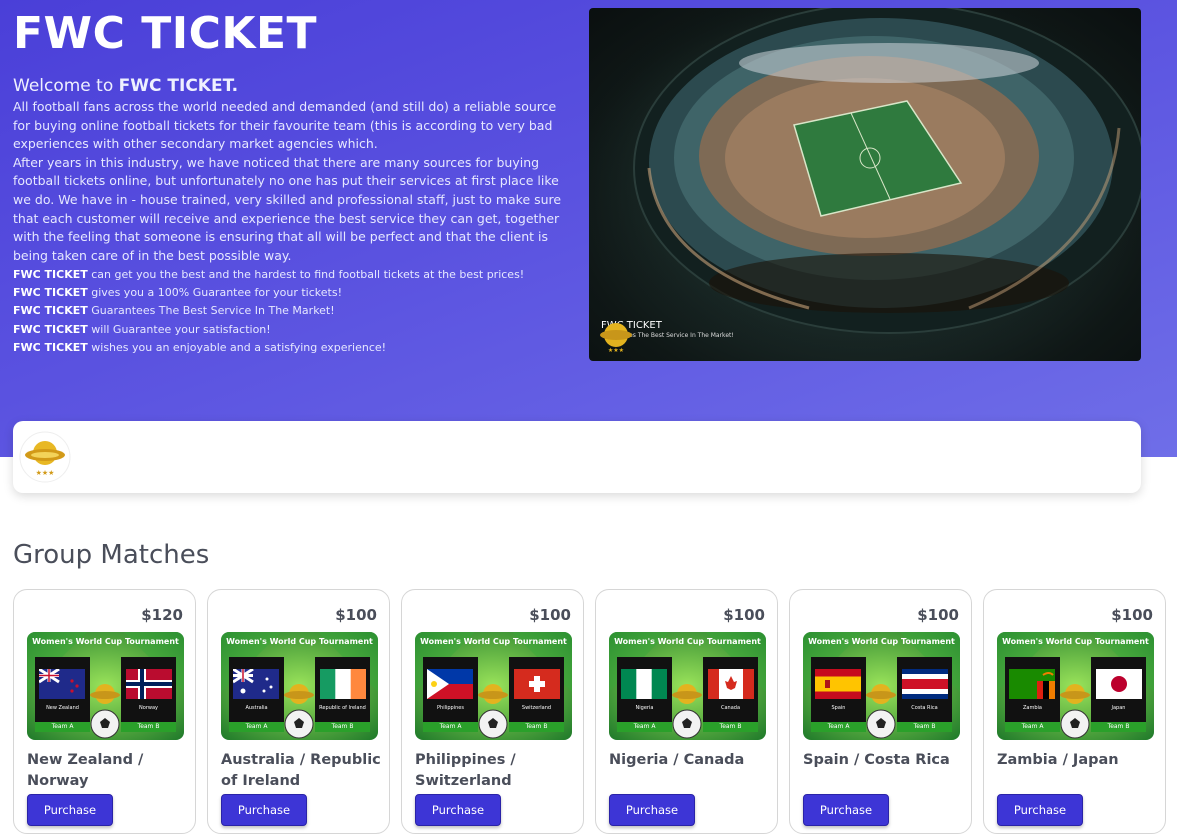  What do you see at coordinates (342, 708) in the screenshot?
I see `poster-team2-name: Republic of Ireland` at bounding box center [342, 708].